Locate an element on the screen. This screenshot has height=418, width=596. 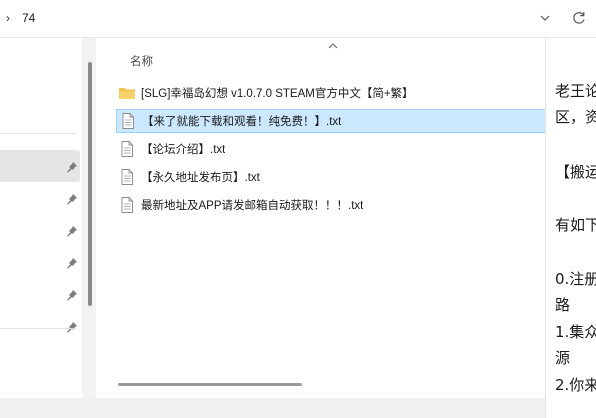
preview-line: 区，资 is located at coordinates (575, 117).